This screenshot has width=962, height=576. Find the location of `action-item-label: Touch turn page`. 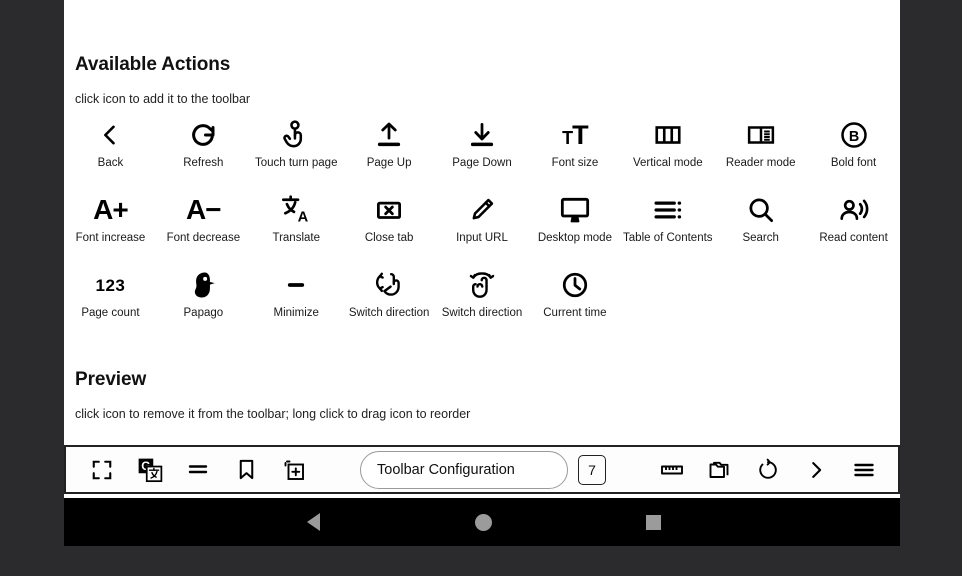

action-item-label: Touch turn page is located at coordinates (296, 163).